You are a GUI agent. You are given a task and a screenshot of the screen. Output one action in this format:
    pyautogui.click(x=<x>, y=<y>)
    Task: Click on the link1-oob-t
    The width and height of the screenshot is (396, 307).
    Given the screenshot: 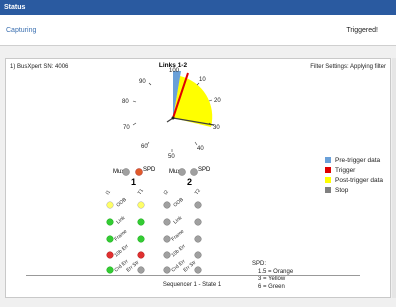 What is the action you would take?
    pyautogui.click(x=141, y=205)
    